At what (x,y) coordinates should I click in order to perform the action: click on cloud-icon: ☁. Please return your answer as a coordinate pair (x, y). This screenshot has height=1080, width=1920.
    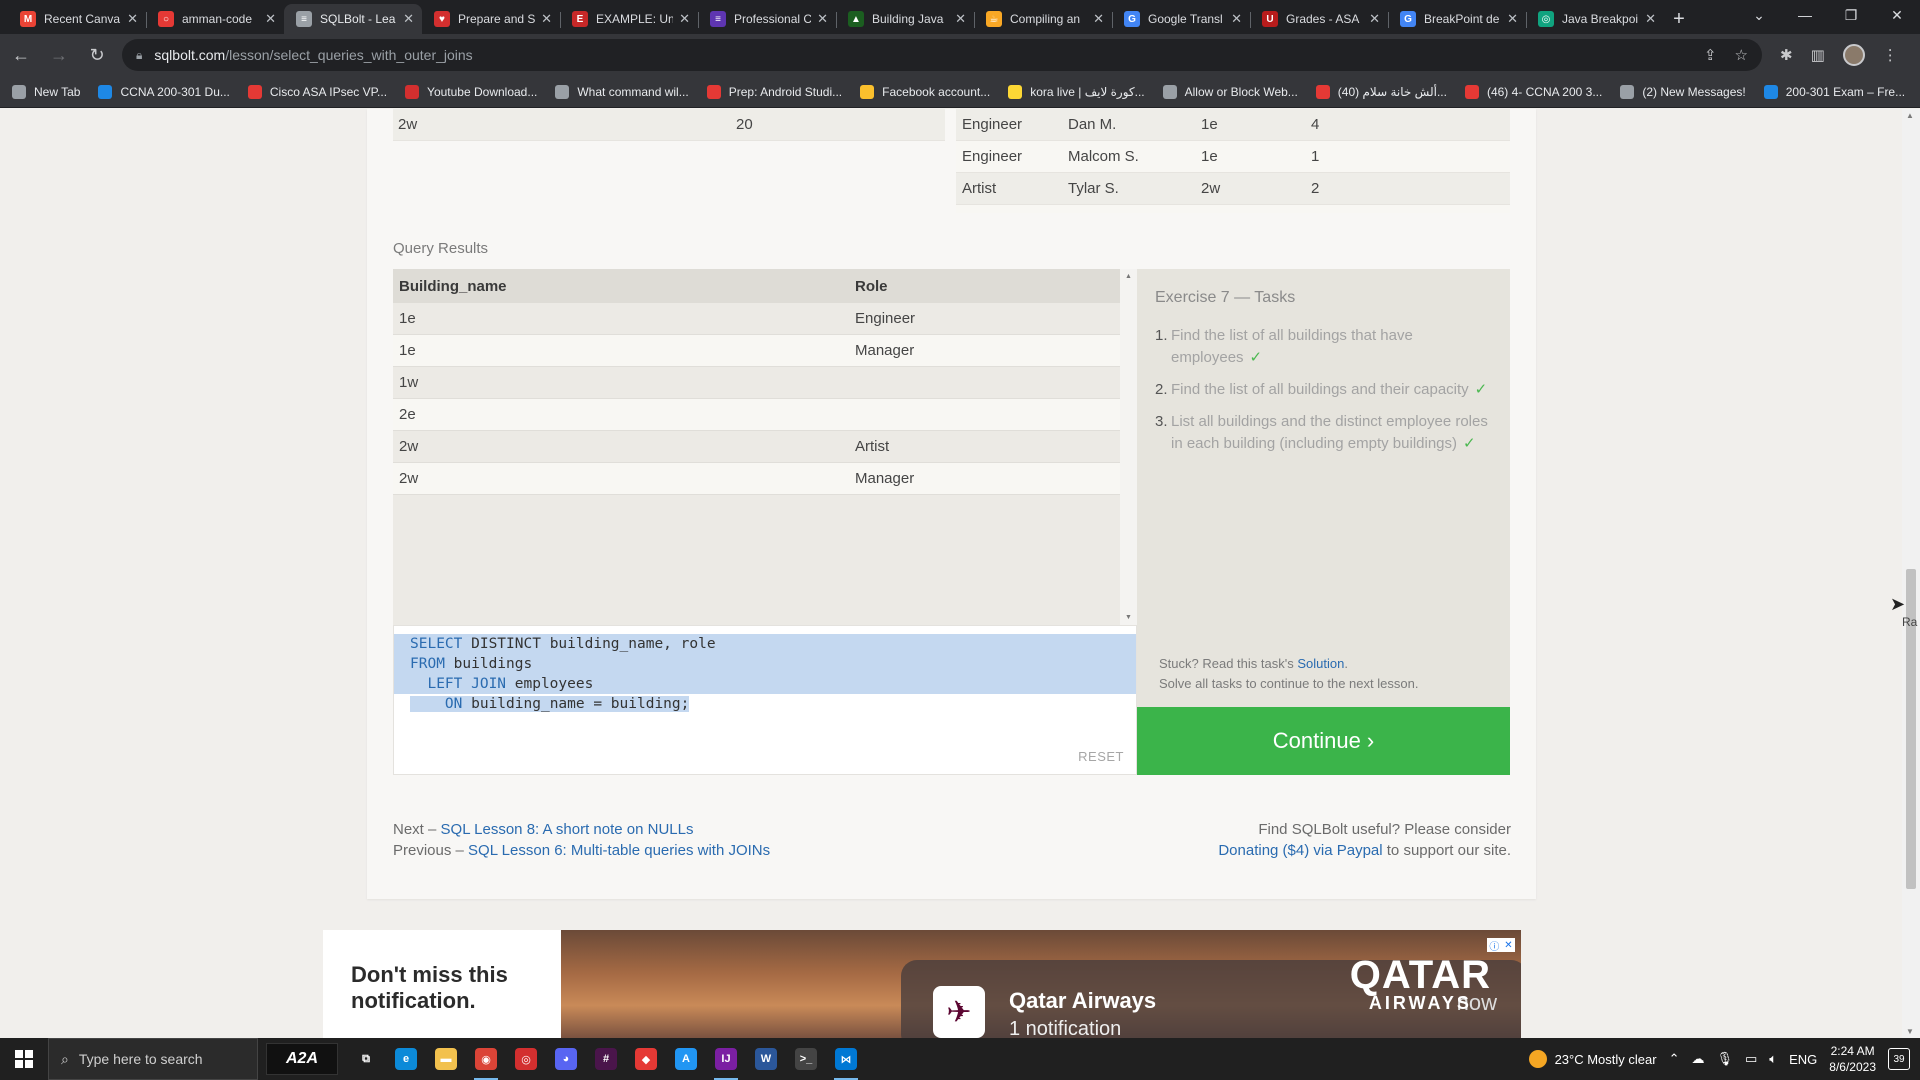
    Looking at the image, I should click on (1697, 1059).